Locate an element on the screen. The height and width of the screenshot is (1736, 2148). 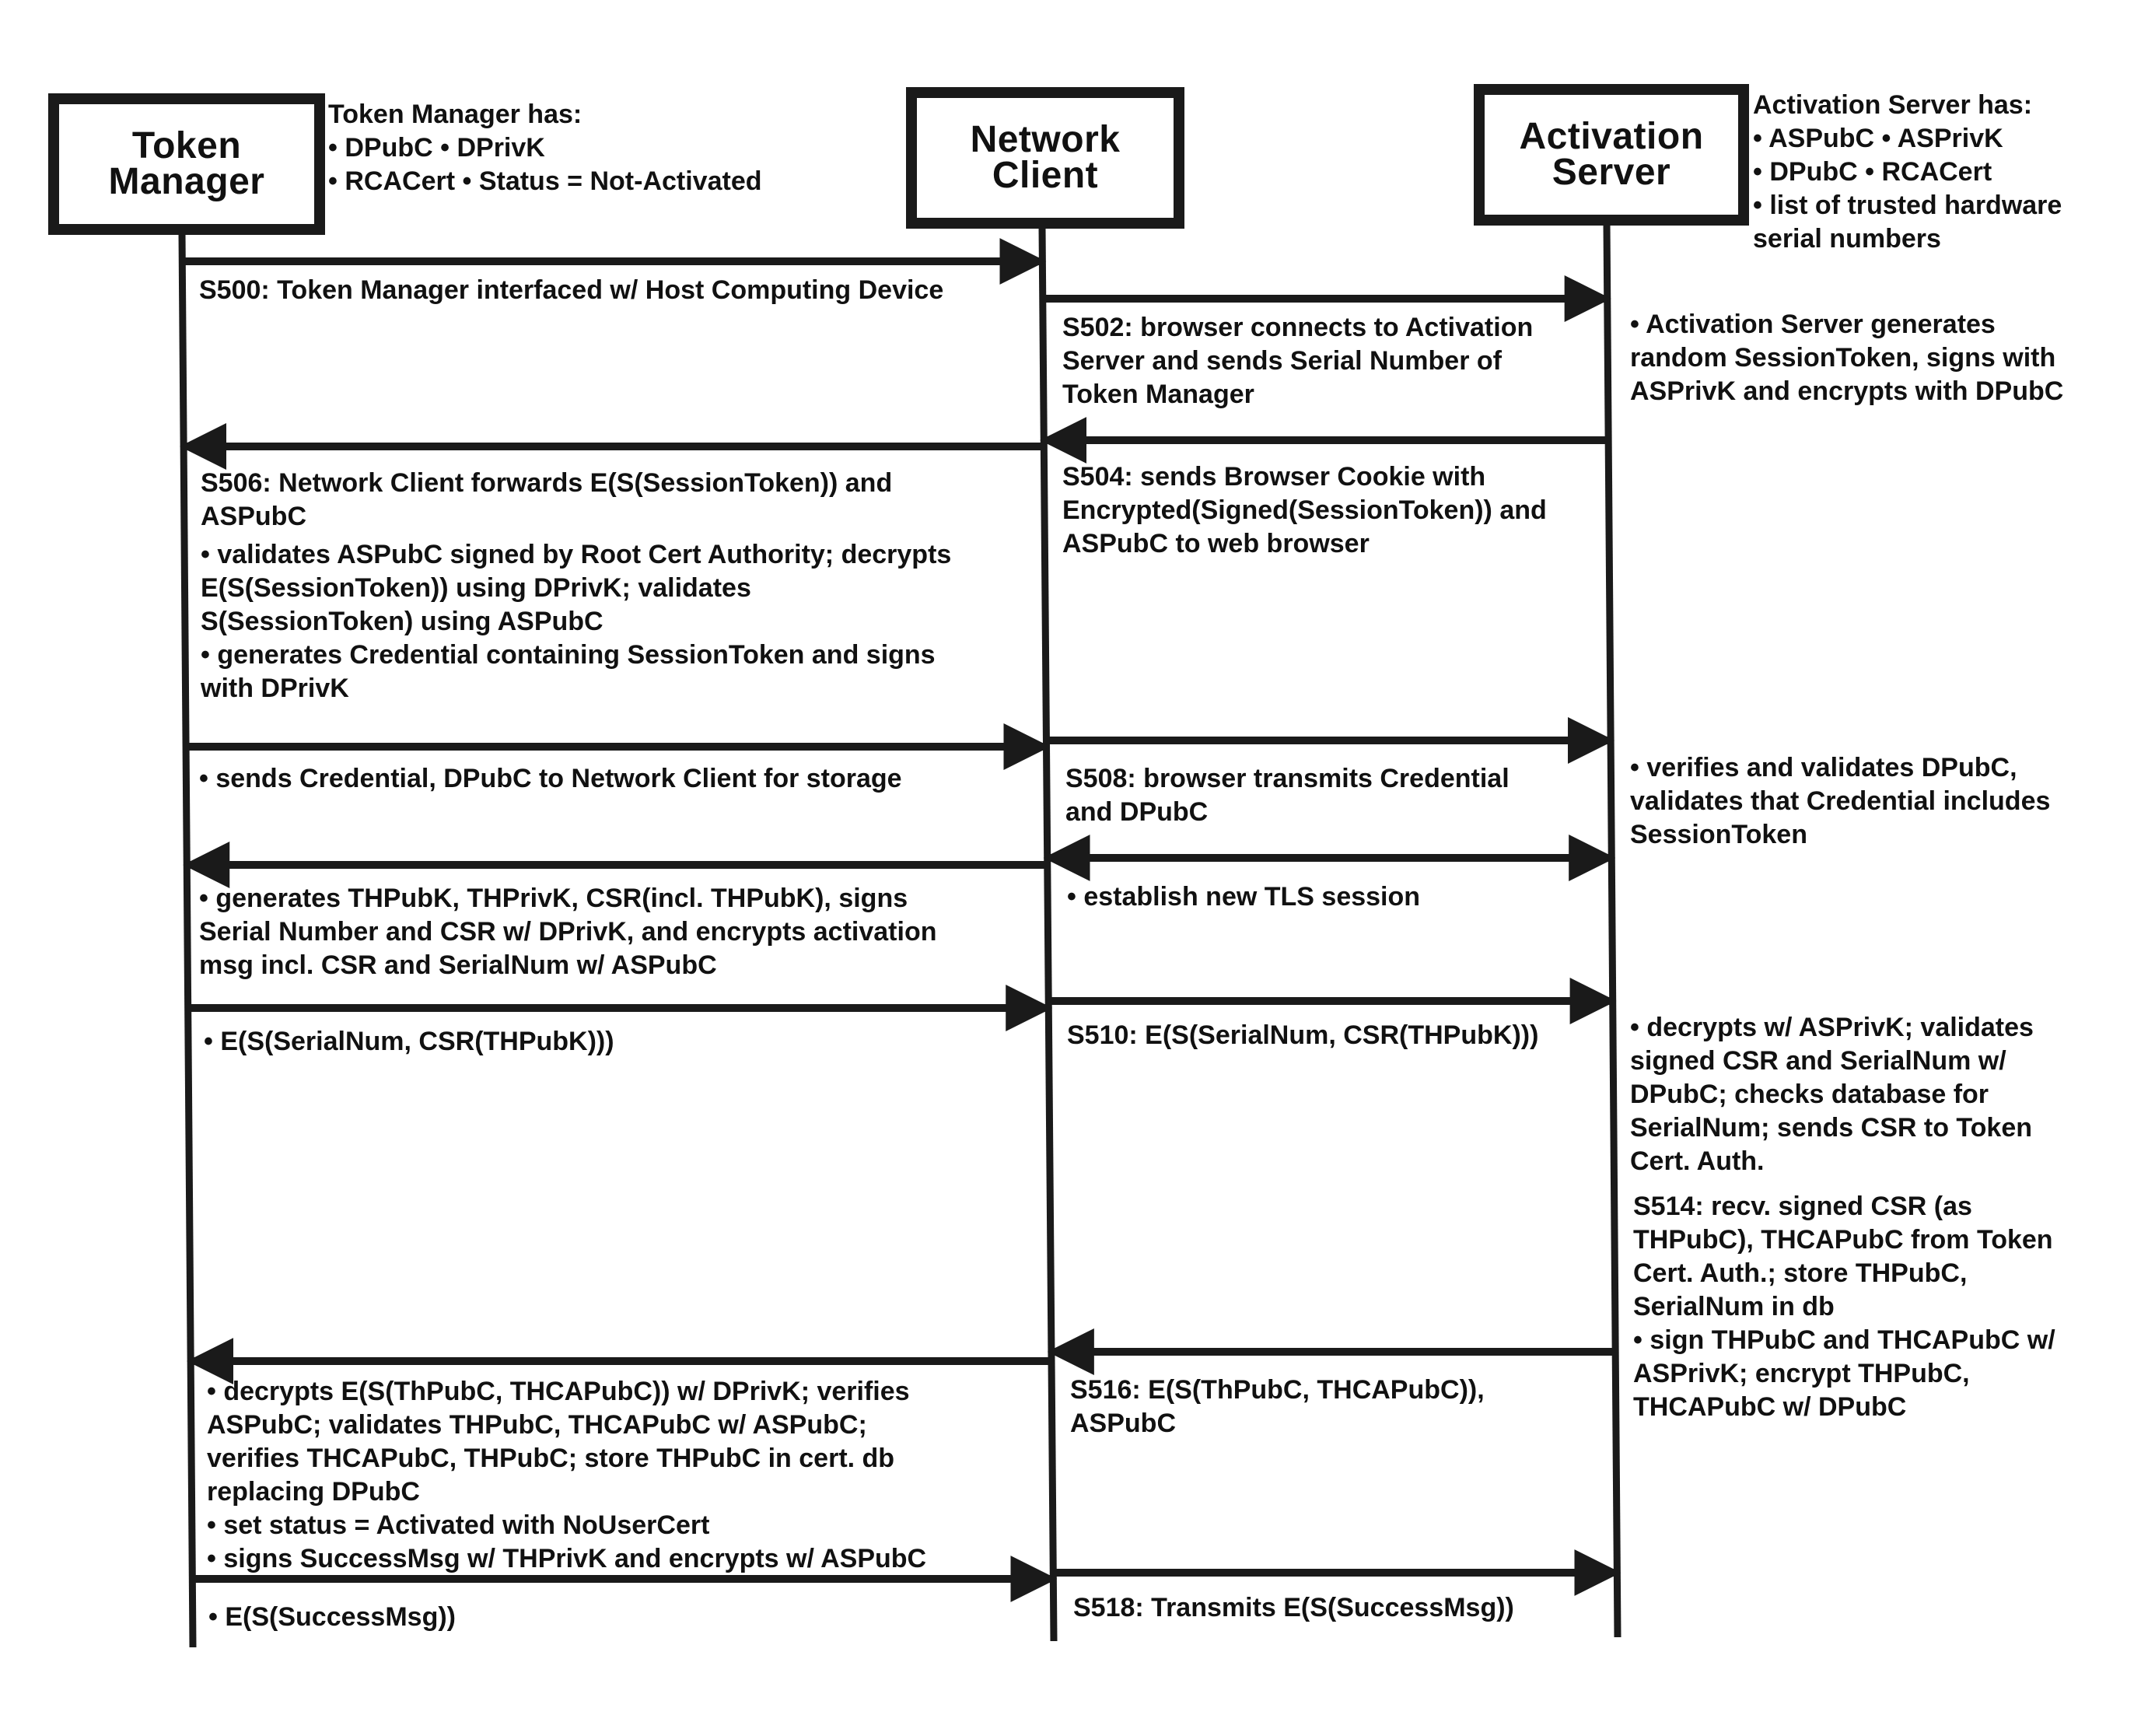
message-line: msg incl. CSR and SerialNum w/ ASPubC is located at coordinates (458, 965).